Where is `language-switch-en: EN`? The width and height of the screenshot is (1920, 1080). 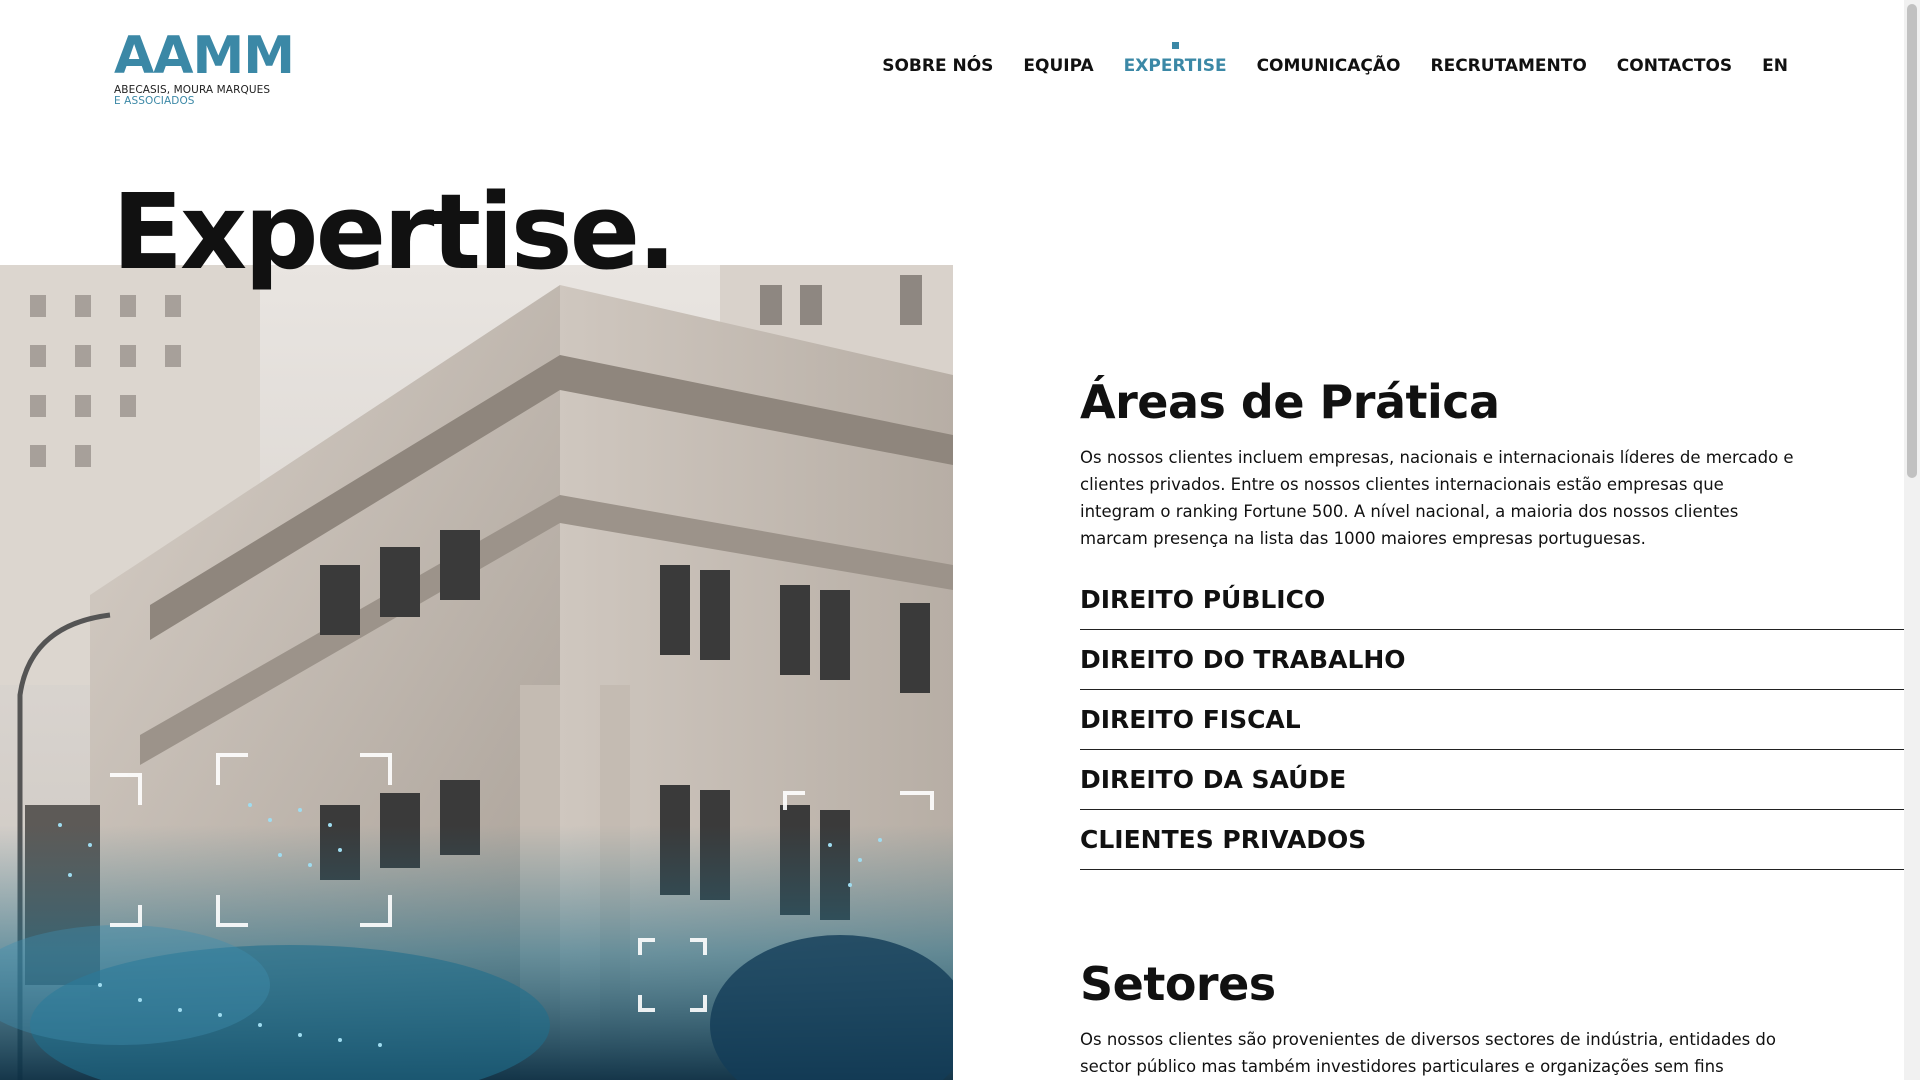
language-switch-en: EN is located at coordinates (1775, 66).